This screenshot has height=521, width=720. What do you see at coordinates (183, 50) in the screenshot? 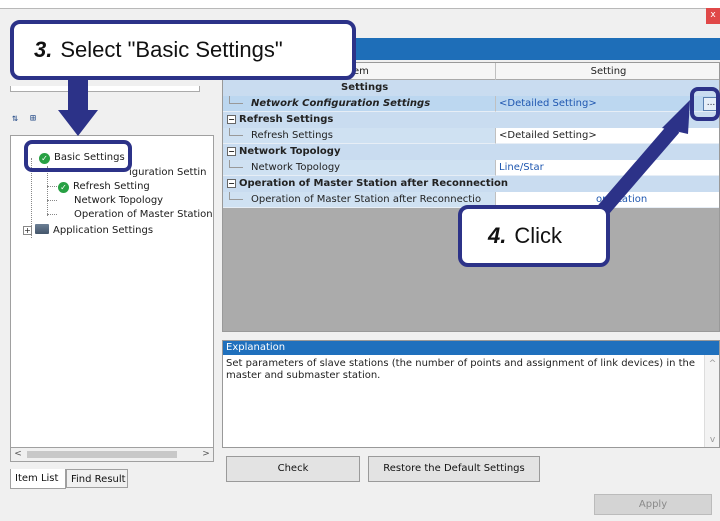
I see `step3-callout: 3. Select "Basic Settings"` at bounding box center [183, 50].